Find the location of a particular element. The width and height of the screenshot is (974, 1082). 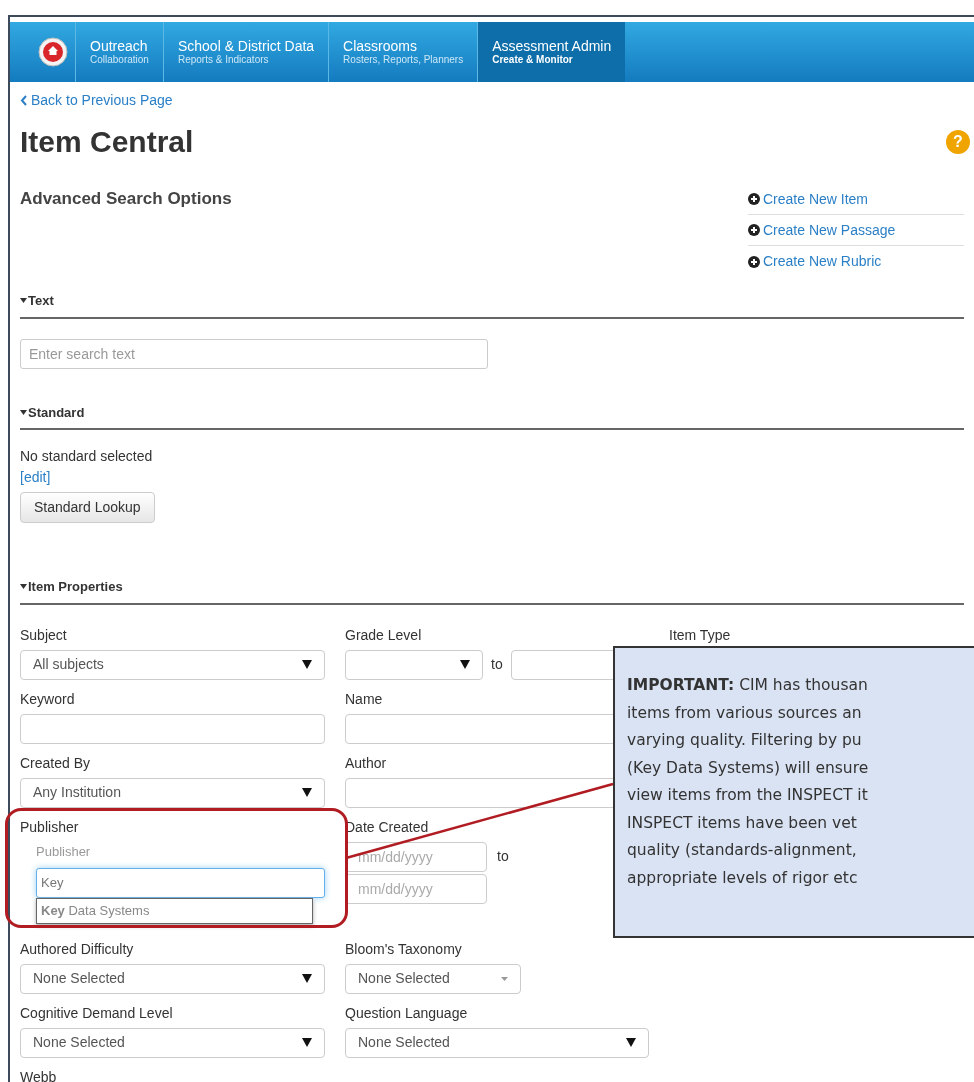

search-field: Enter search text is located at coordinates (254, 353).